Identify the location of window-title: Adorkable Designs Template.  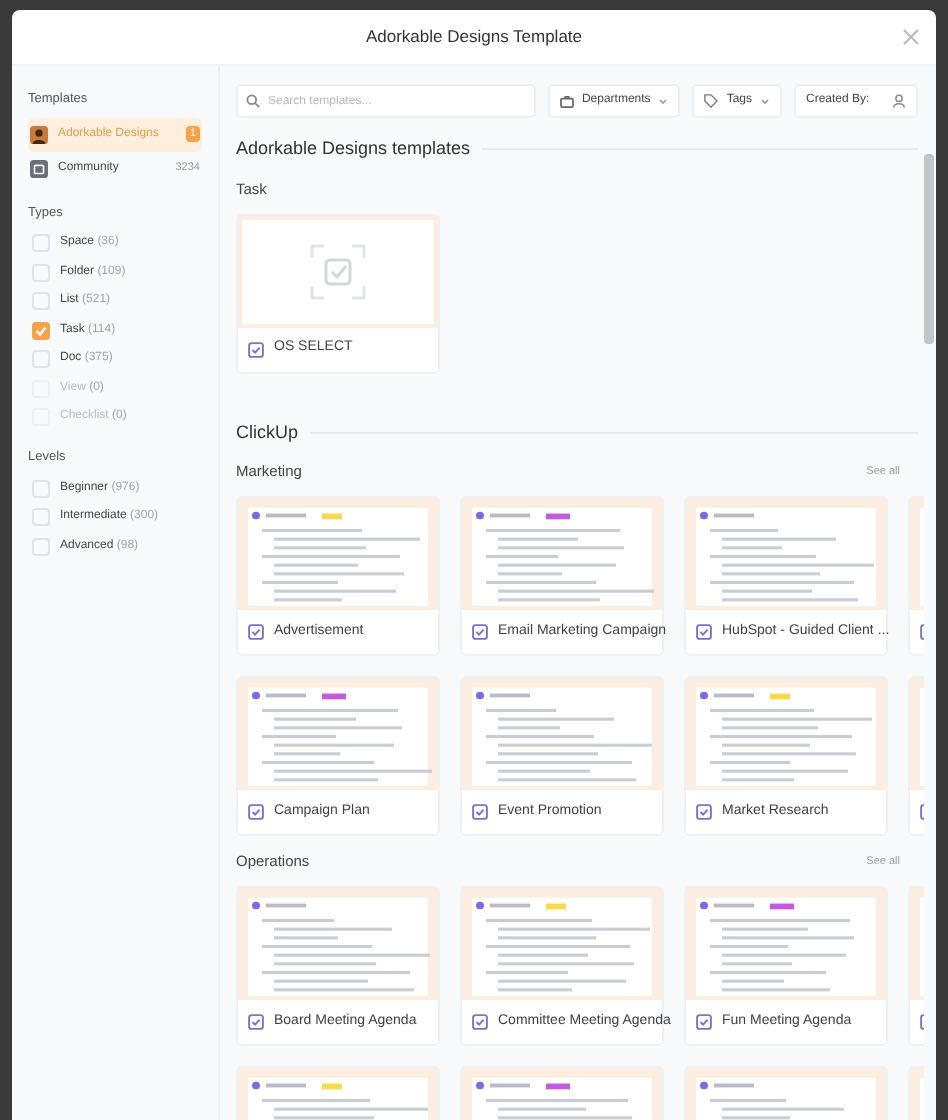
(474, 37).